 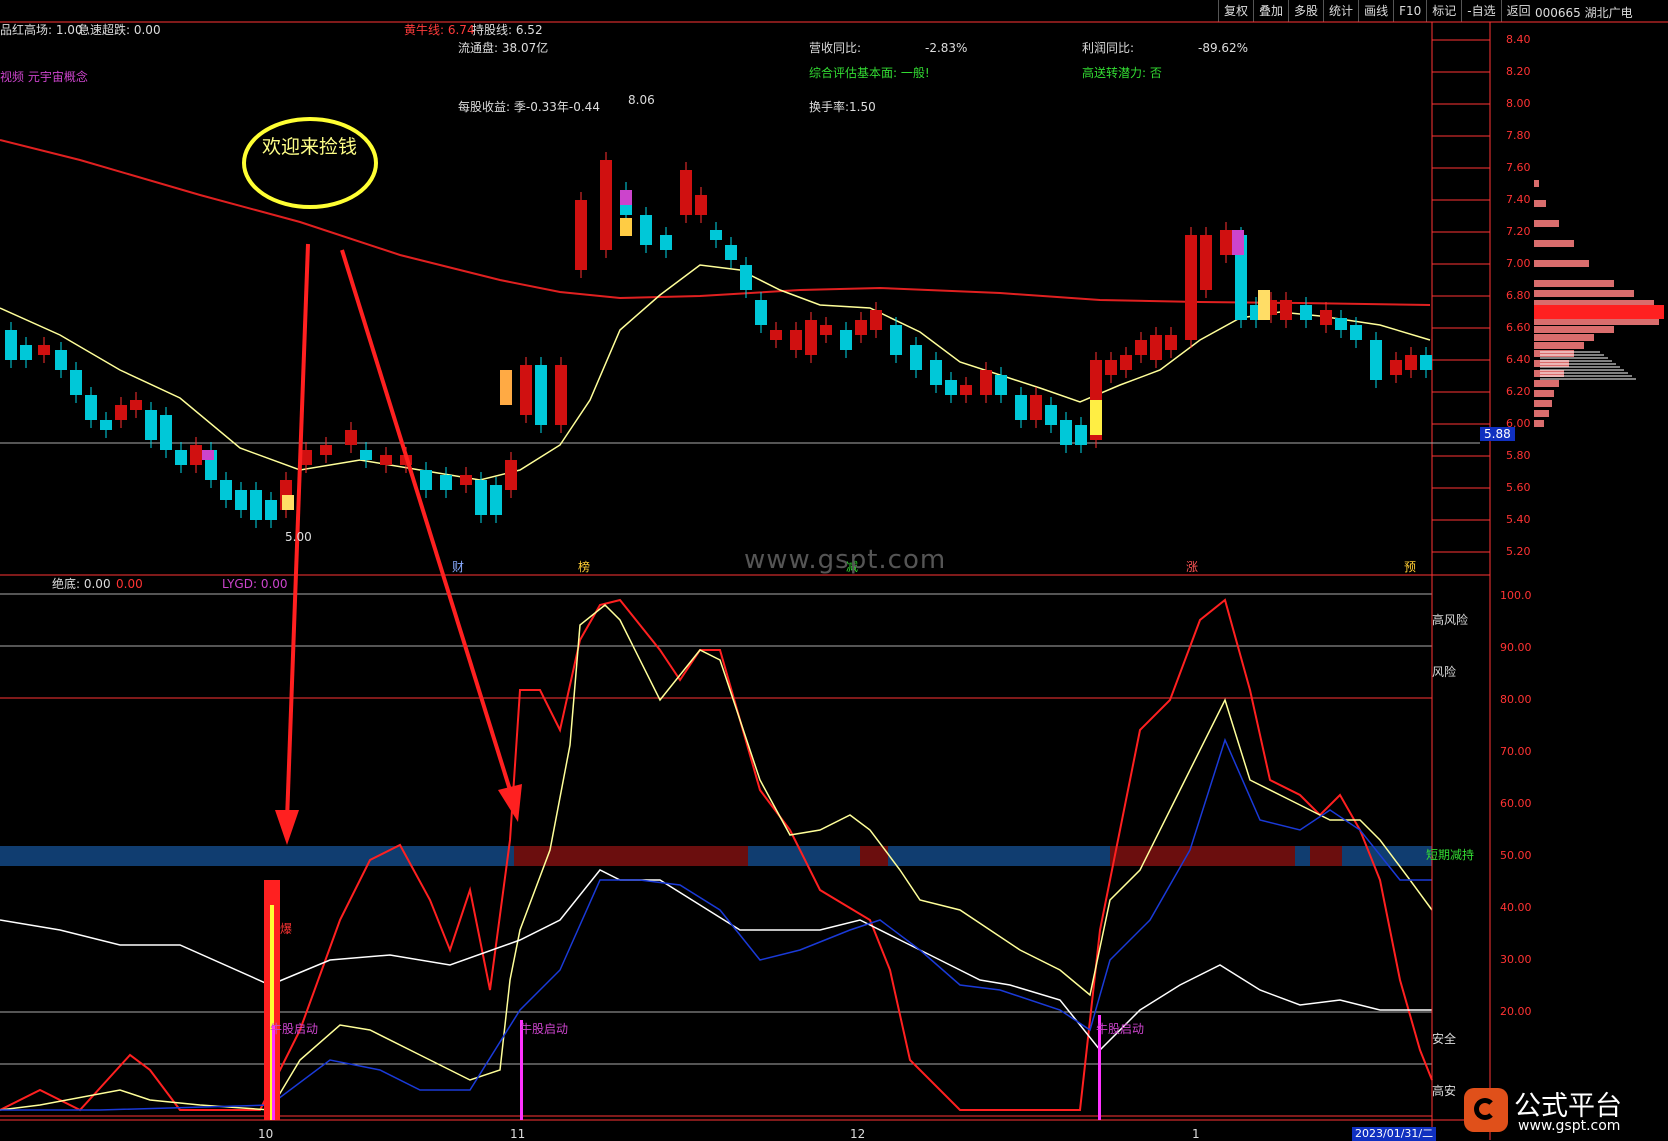 What do you see at coordinates (255, 584) in the screenshot?
I see `ind-label-3: LYGD: 0.00` at bounding box center [255, 584].